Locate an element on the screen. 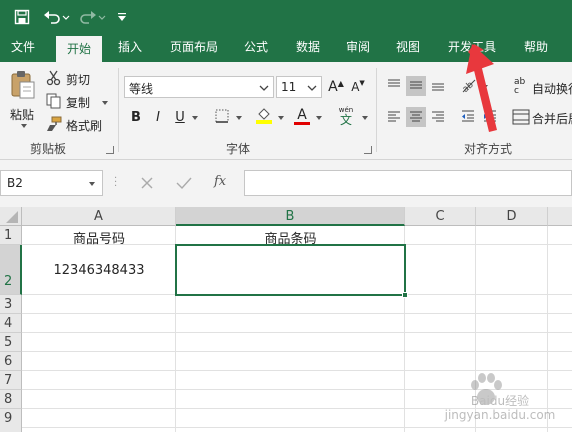 The height and width of the screenshot is (432, 572). annotation-arrow is located at coordinates (481, 88).